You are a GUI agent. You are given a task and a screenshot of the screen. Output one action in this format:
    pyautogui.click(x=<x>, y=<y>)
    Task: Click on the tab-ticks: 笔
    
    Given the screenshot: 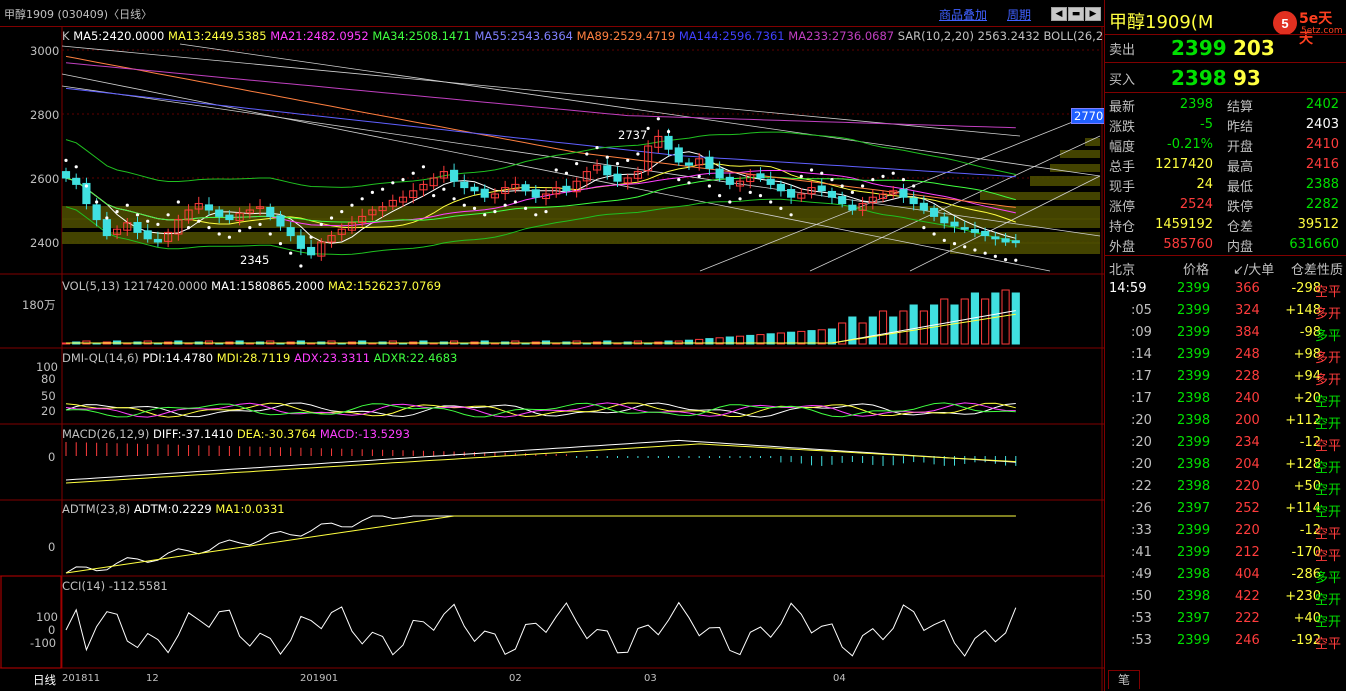 What is the action you would take?
    pyautogui.click(x=1124, y=679)
    